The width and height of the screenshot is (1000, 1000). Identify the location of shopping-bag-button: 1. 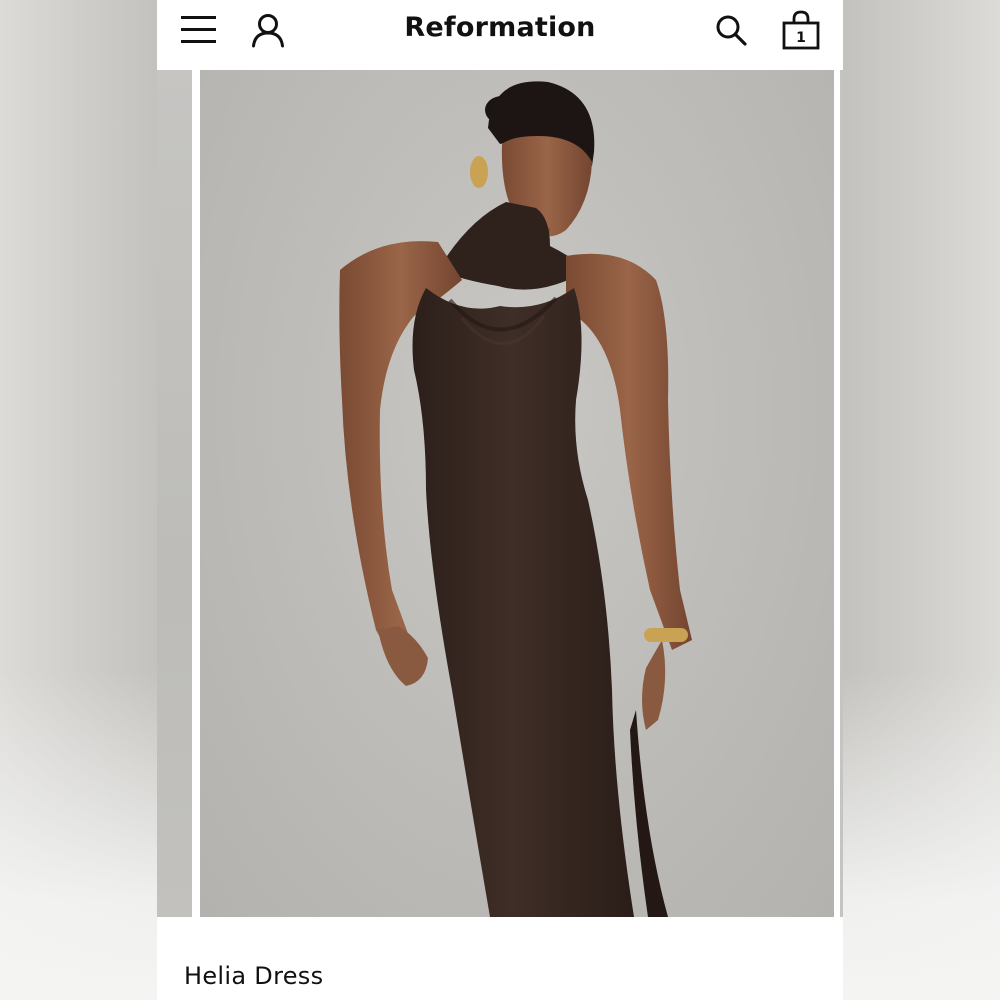
(801, 30).